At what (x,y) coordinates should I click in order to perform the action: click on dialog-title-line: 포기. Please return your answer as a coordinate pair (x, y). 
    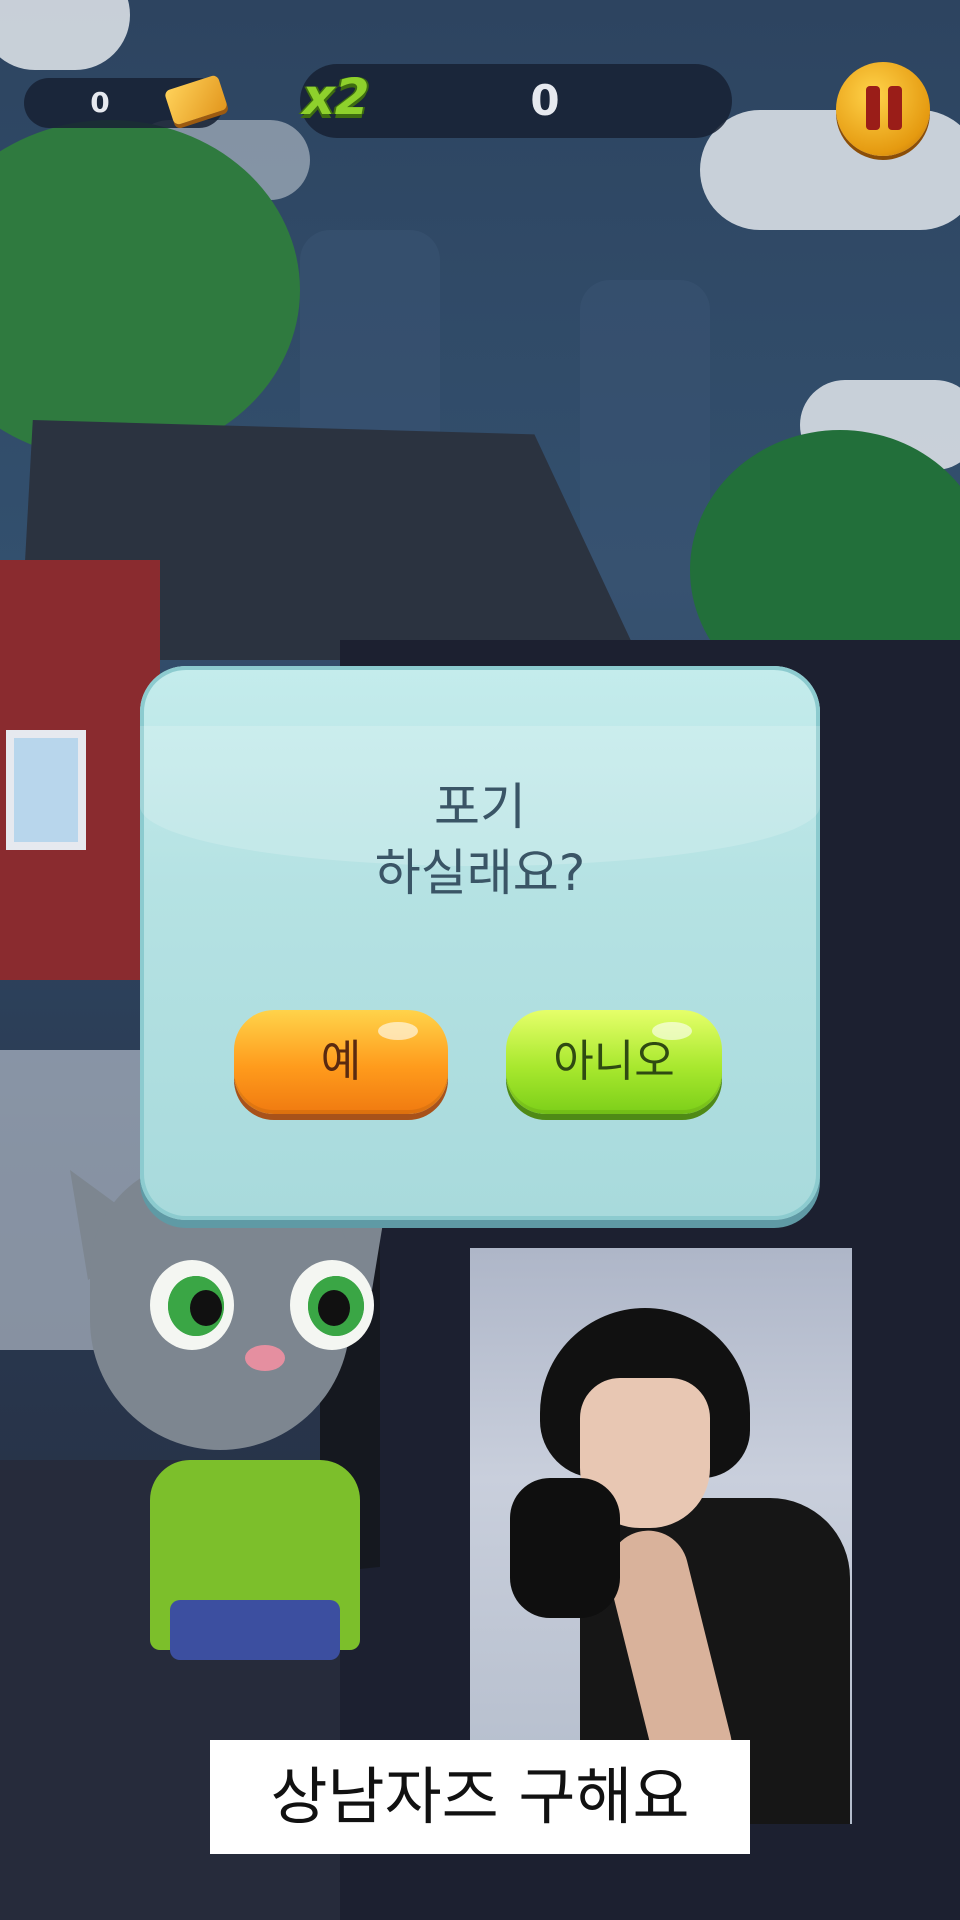
    Looking at the image, I should click on (480, 807).